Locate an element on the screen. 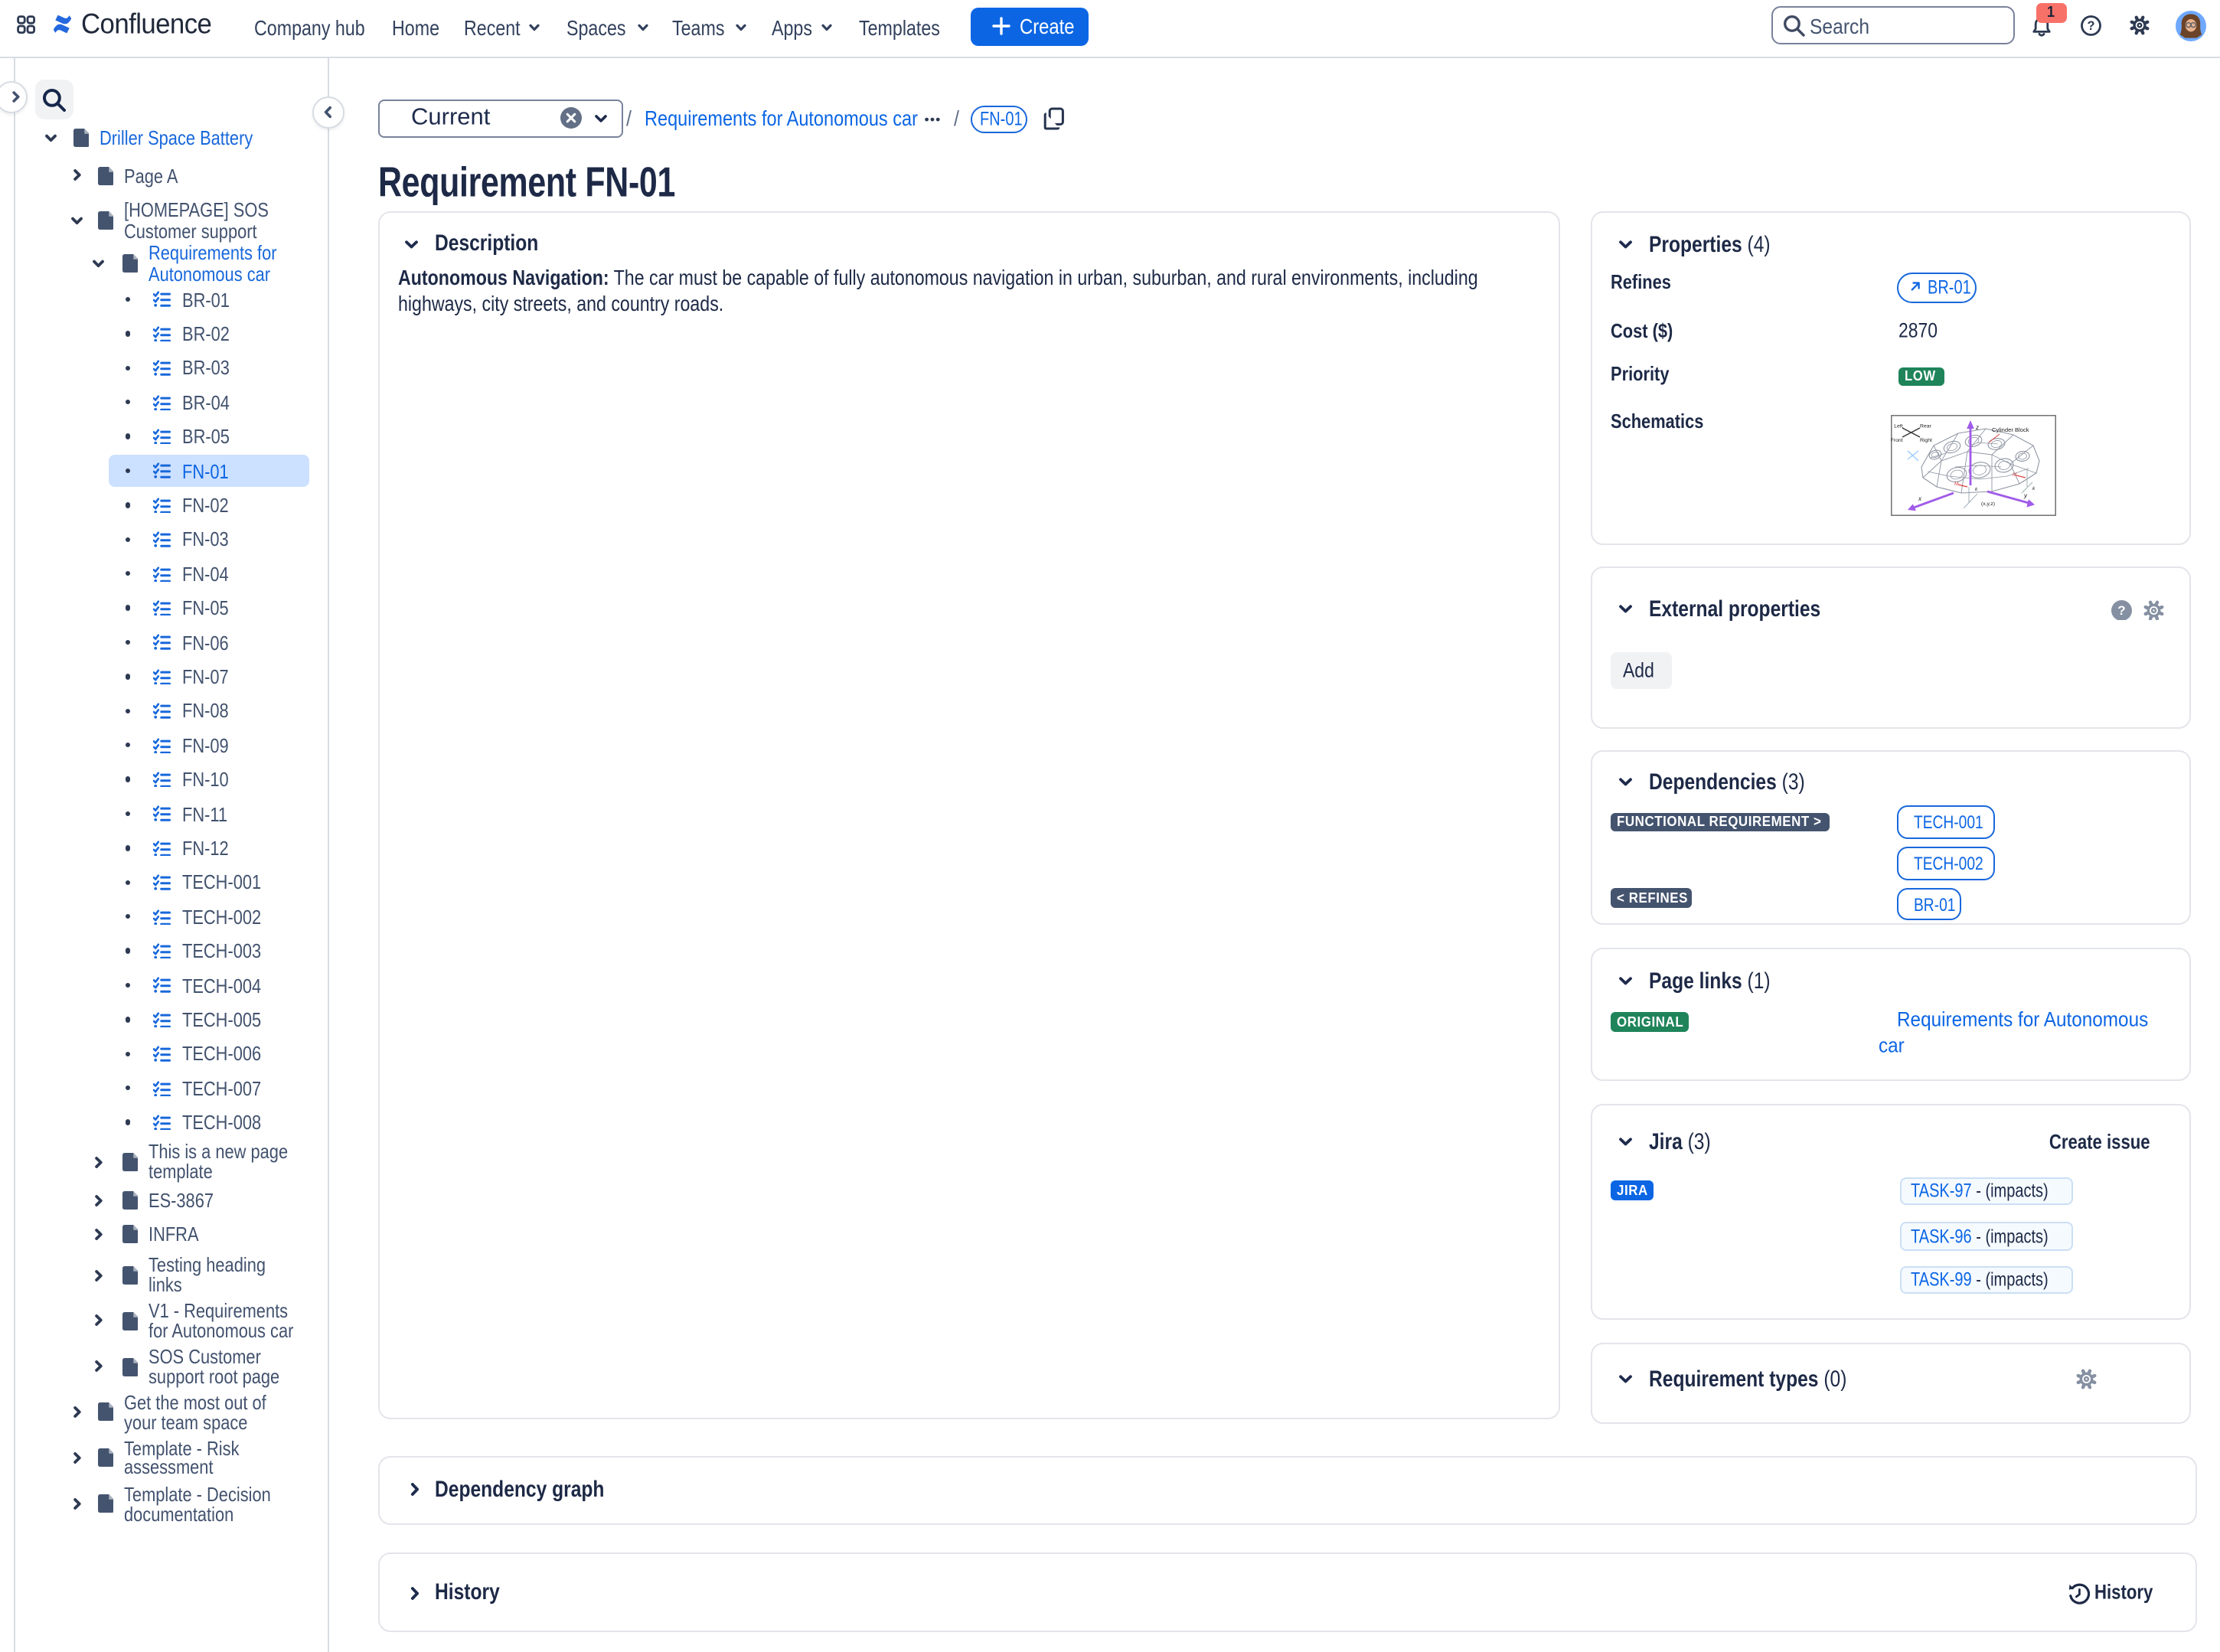  svg-text: Front is located at coordinates (1896, 439).